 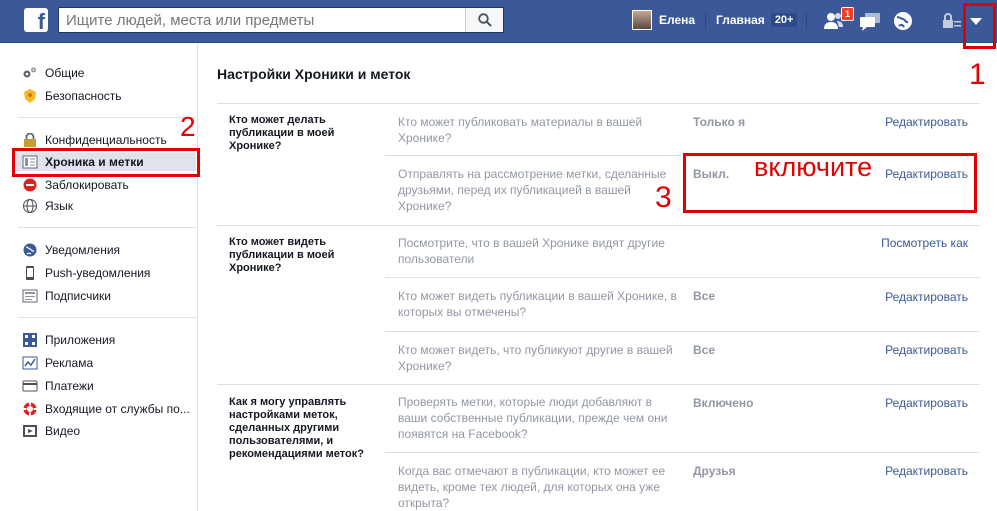 I want to click on phone-icon, so click(x=30, y=273).